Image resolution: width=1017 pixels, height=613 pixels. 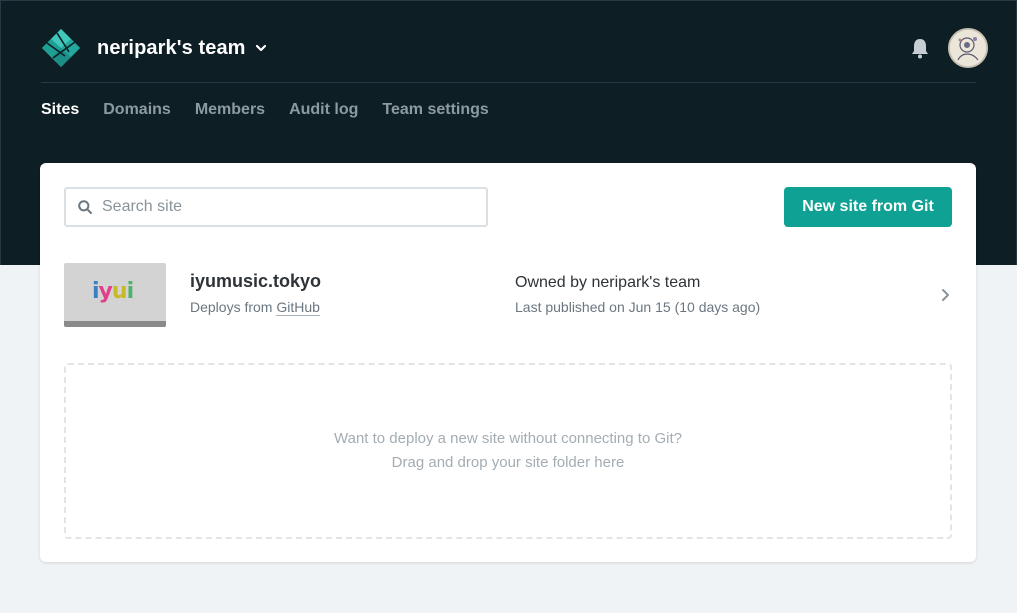 I want to click on nav-item-sites: Sites, so click(x=60, y=110).